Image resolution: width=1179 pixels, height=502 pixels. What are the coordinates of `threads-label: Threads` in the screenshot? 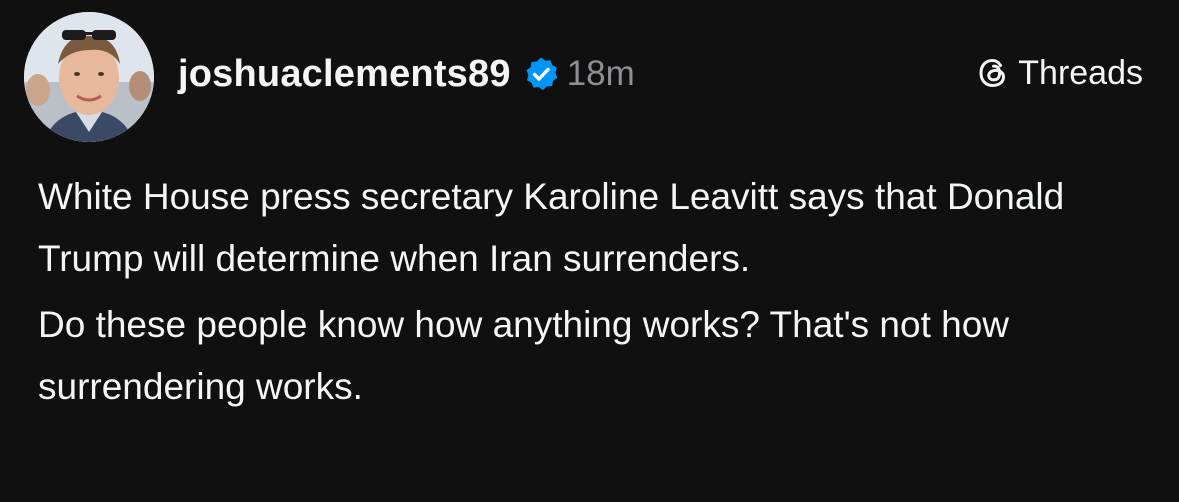 It's located at (1080, 72).